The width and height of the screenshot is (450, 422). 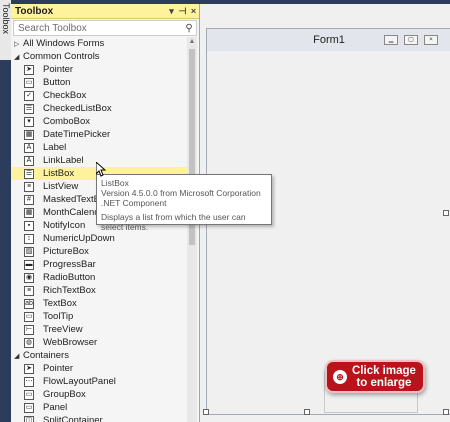 I want to click on numericupdown-icon: ↕, so click(x=29, y=238).